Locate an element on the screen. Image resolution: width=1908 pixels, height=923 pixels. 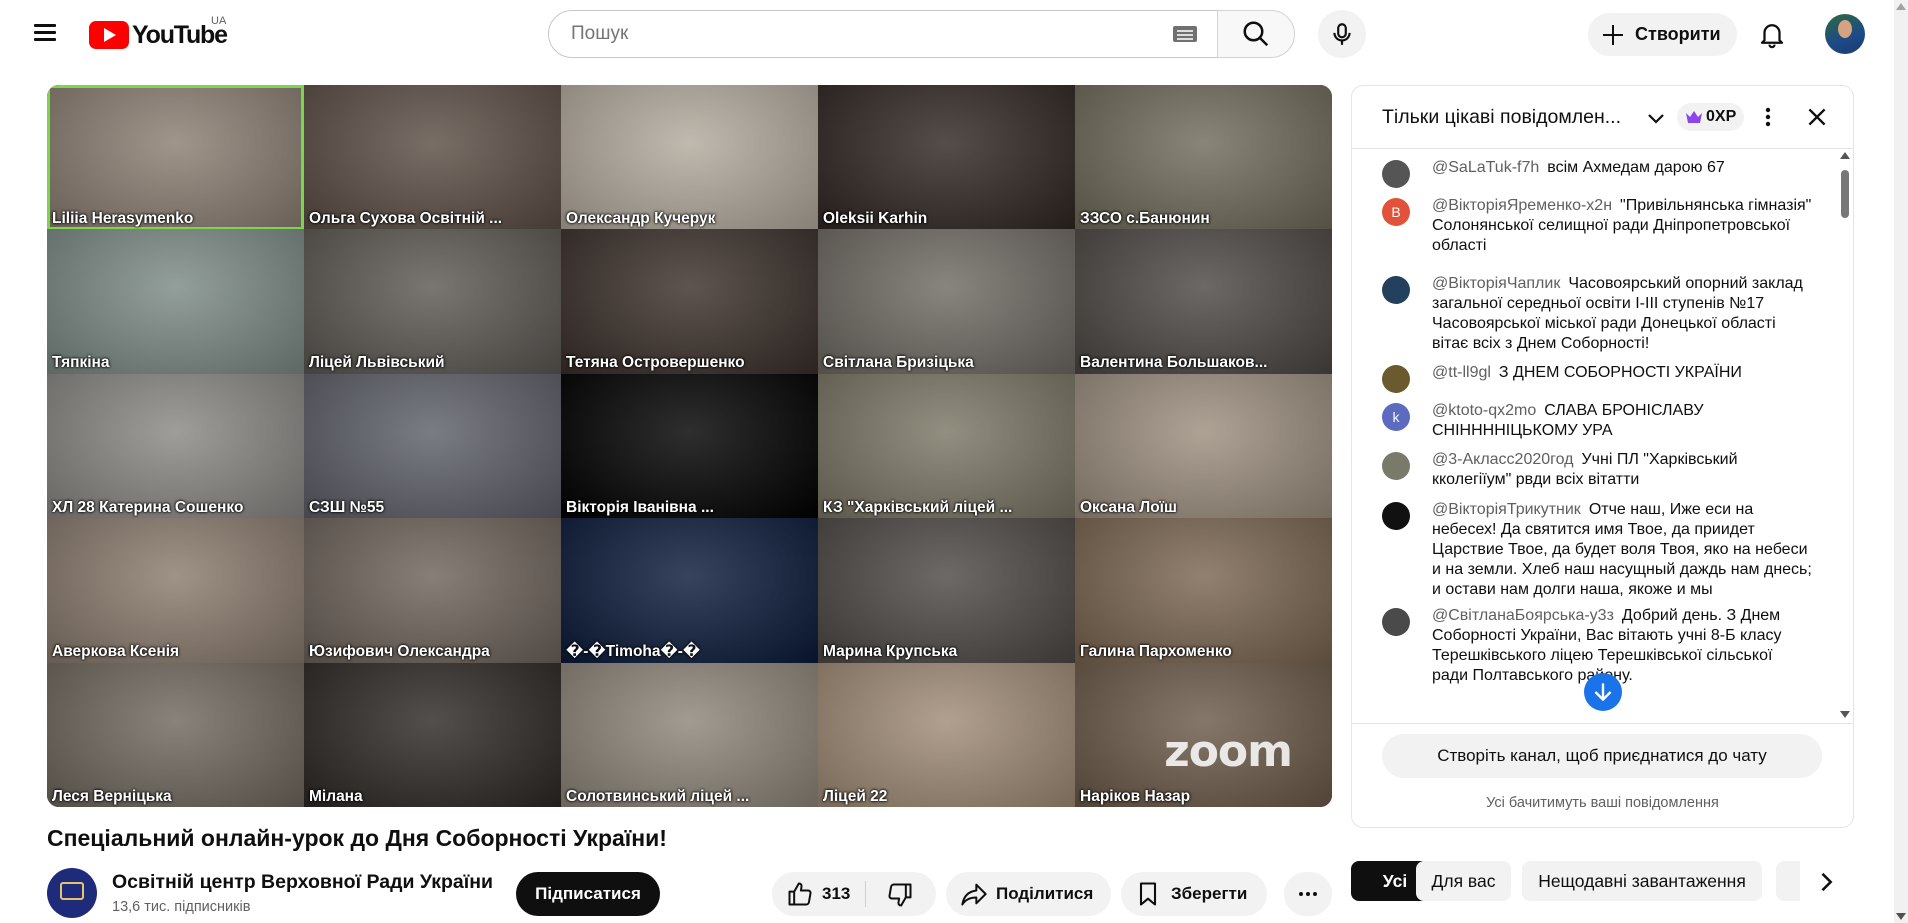
participant-tile: Тетяна Островершенко is located at coordinates (689, 302).